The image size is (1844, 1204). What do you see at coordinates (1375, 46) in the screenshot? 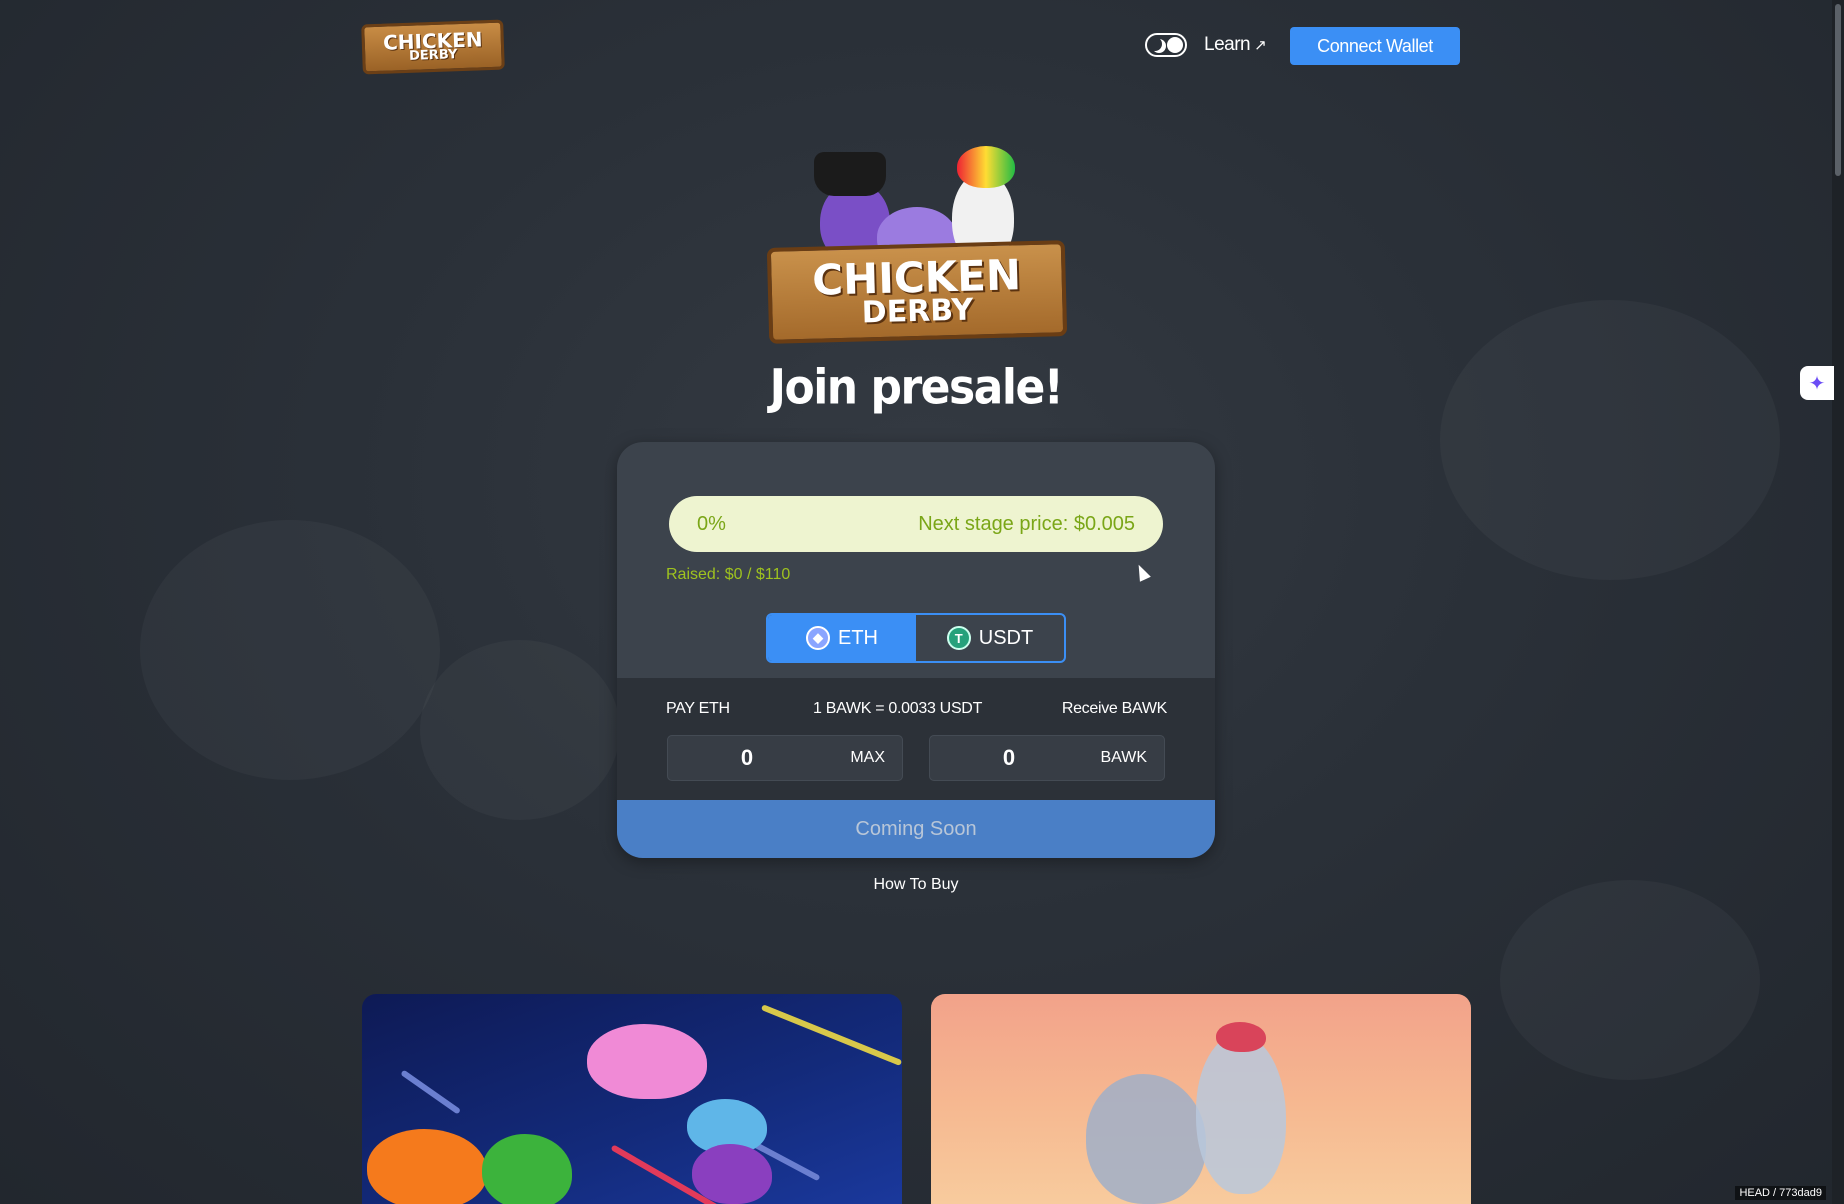
I see `connect-wallet-button: Connect Wallet` at bounding box center [1375, 46].